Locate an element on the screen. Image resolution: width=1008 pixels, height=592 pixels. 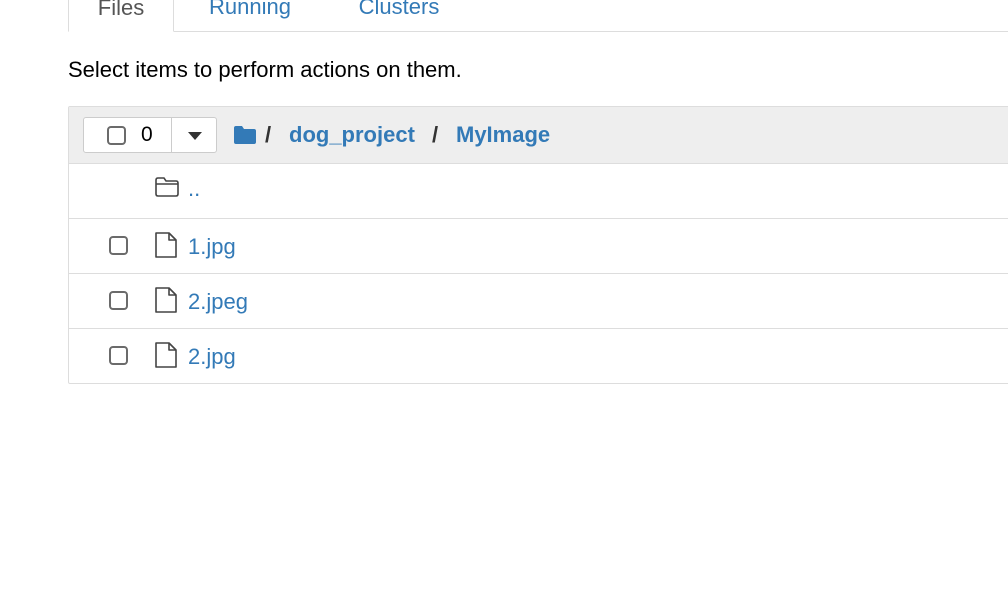
file-list-header: 0 / dog_project / MyImage is located at coordinates (538, 135).